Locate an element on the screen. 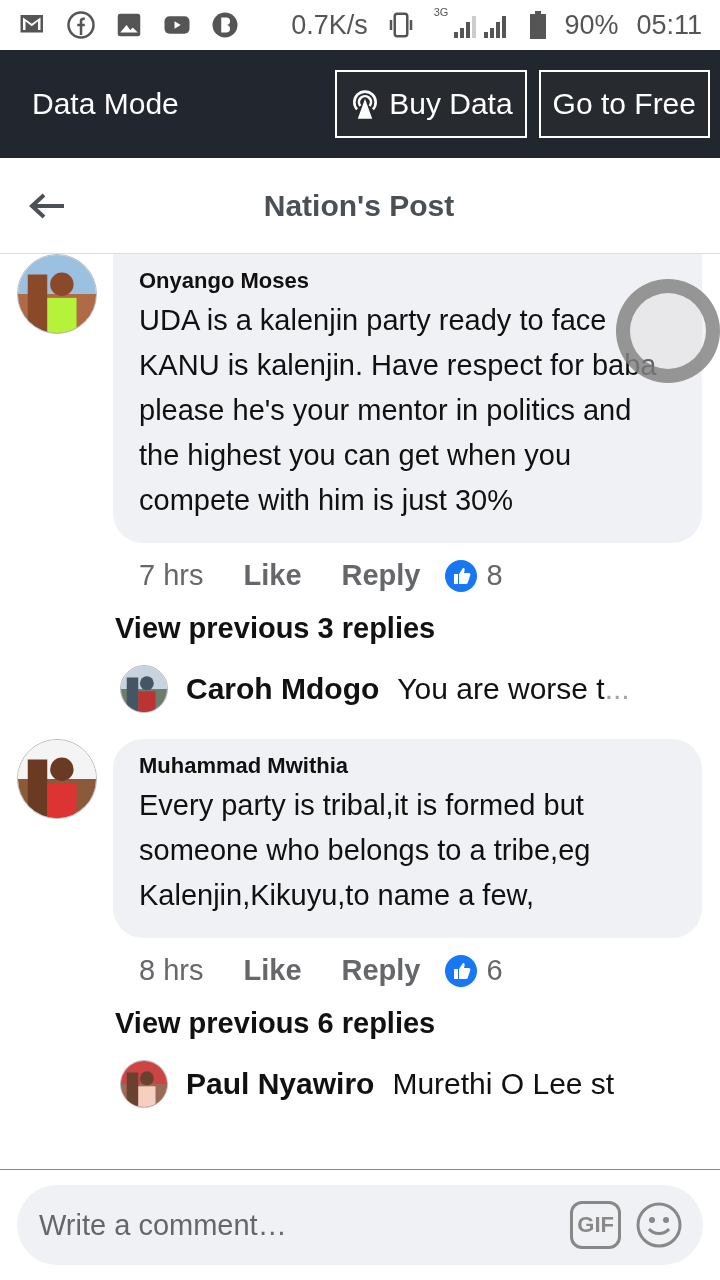  page-title: Nation's Post is located at coordinates (359, 205).